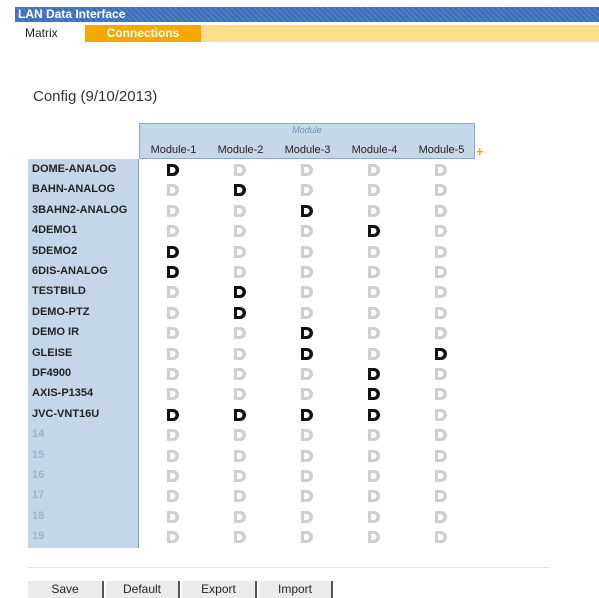 The width and height of the screenshot is (599, 598). What do you see at coordinates (66, 589) in the screenshot?
I see `save-button: Save` at bounding box center [66, 589].